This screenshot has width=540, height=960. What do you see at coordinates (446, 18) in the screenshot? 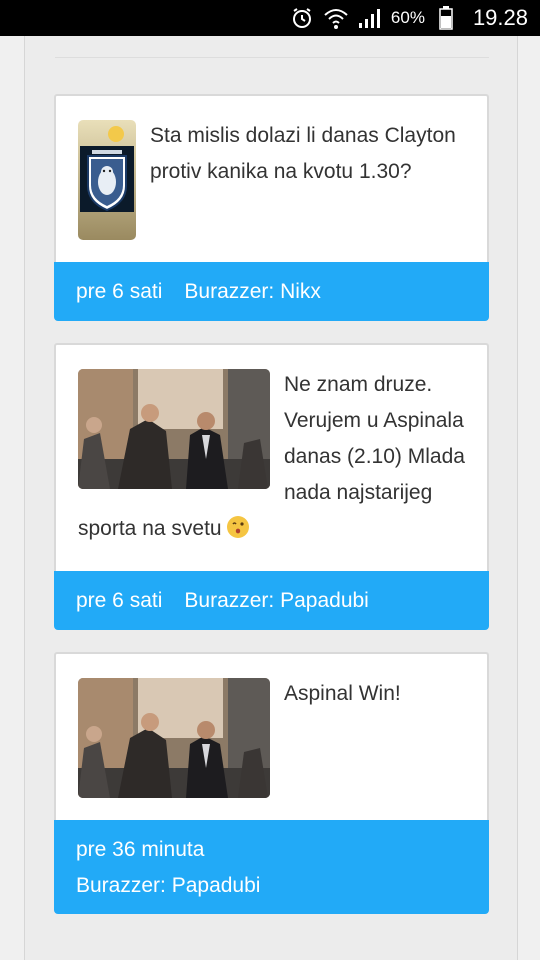
I see `battery-icon` at bounding box center [446, 18].